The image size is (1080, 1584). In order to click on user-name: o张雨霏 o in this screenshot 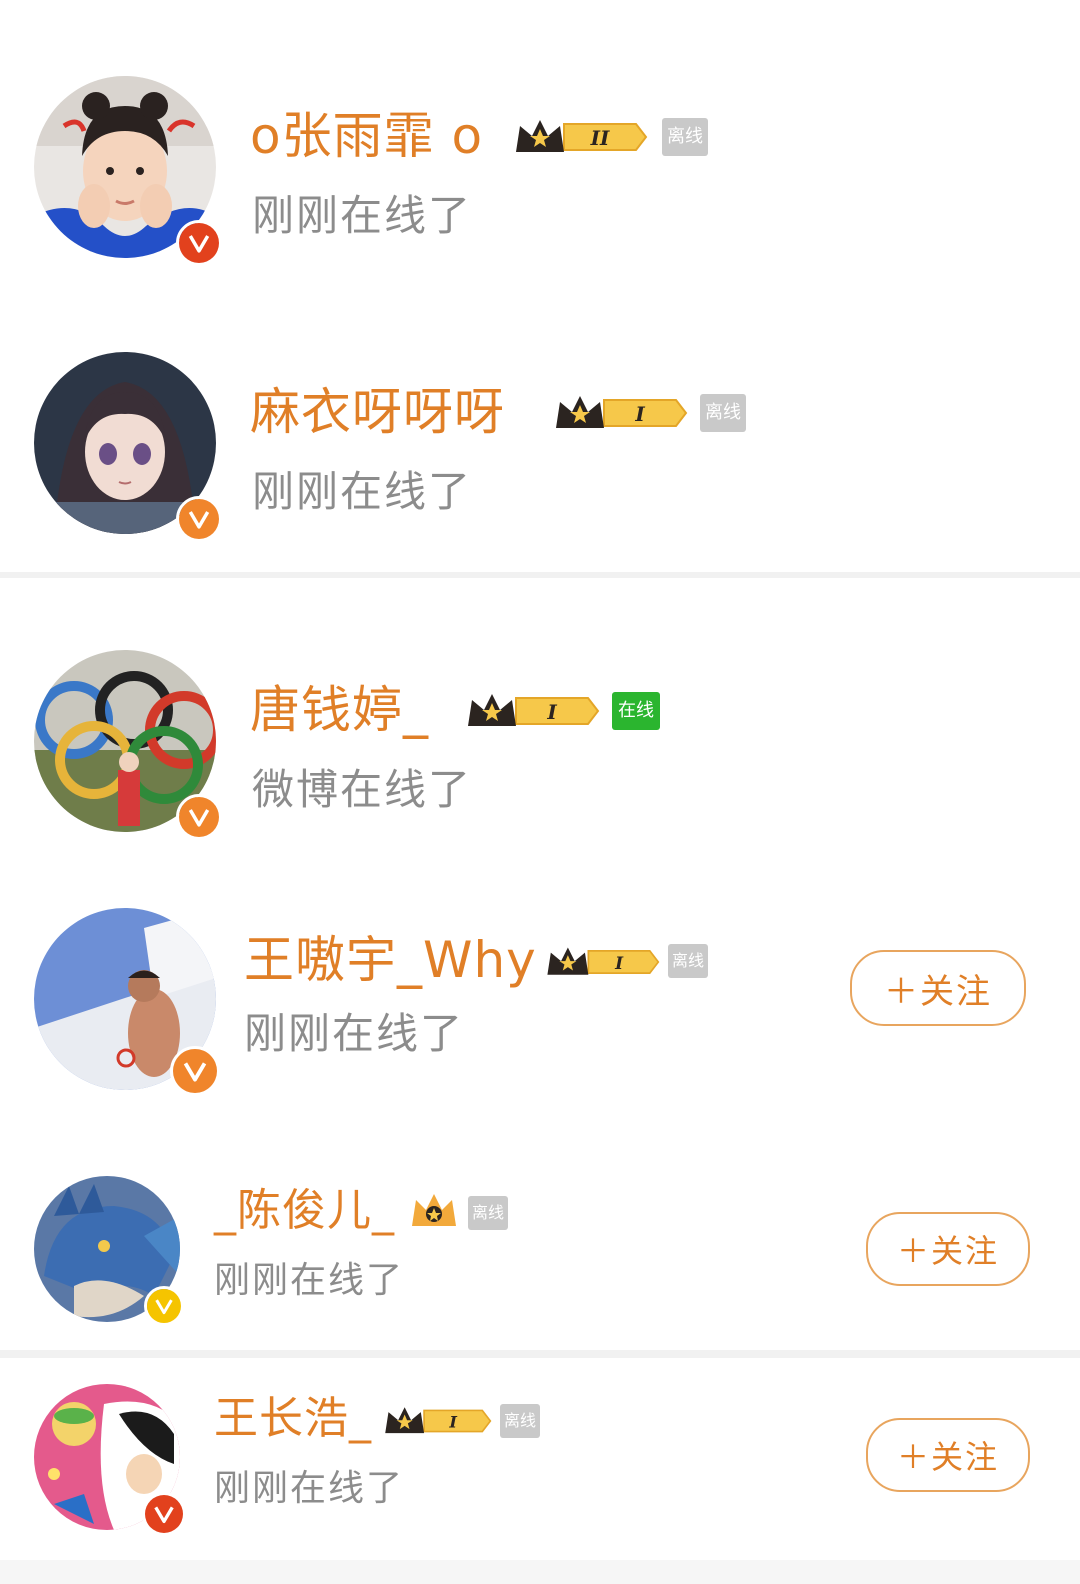, I will do `click(366, 136)`.